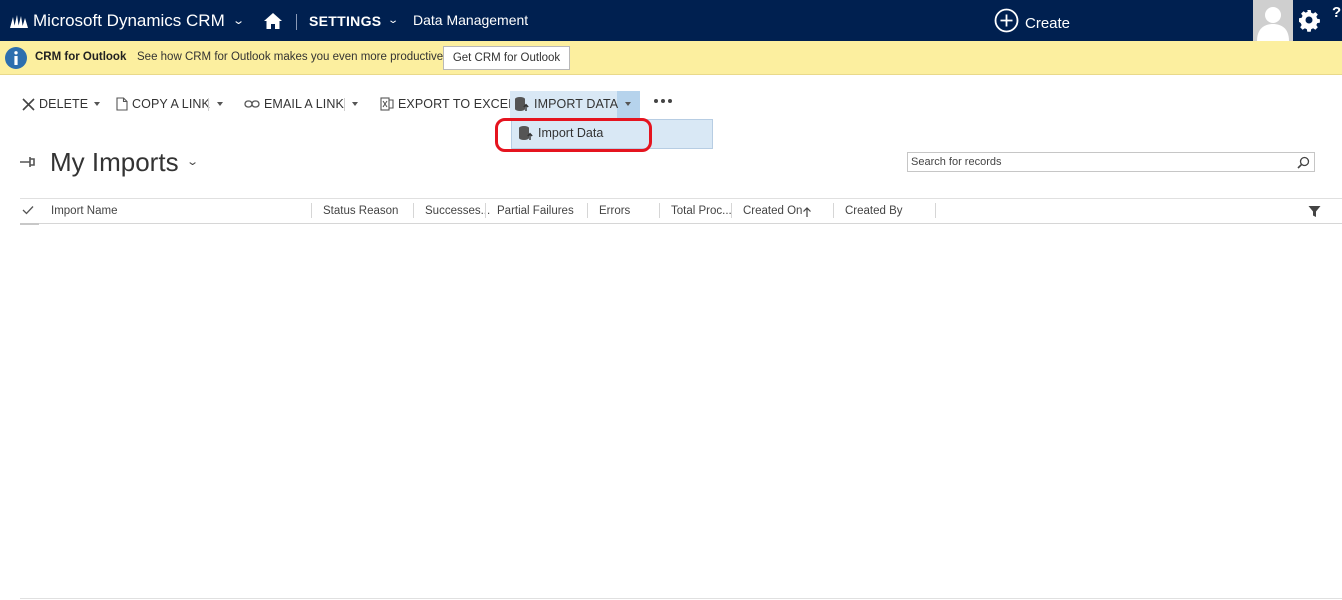 This screenshot has height=600, width=1342. Describe the element at coordinates (273, 21) in the screenshot. I see `home-icon` at that location.